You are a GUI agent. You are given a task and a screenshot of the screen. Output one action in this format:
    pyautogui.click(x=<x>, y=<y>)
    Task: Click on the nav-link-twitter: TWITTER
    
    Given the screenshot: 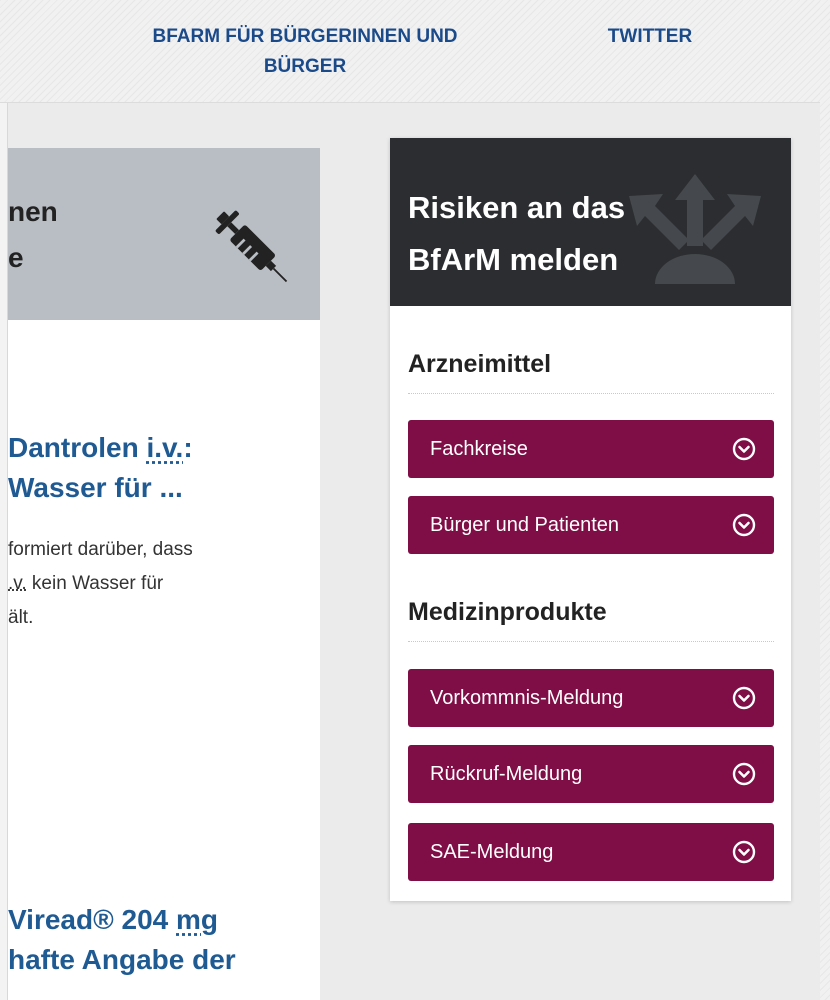 What is the action you would take?
    pyautogui.click(x=650, y=37)
    